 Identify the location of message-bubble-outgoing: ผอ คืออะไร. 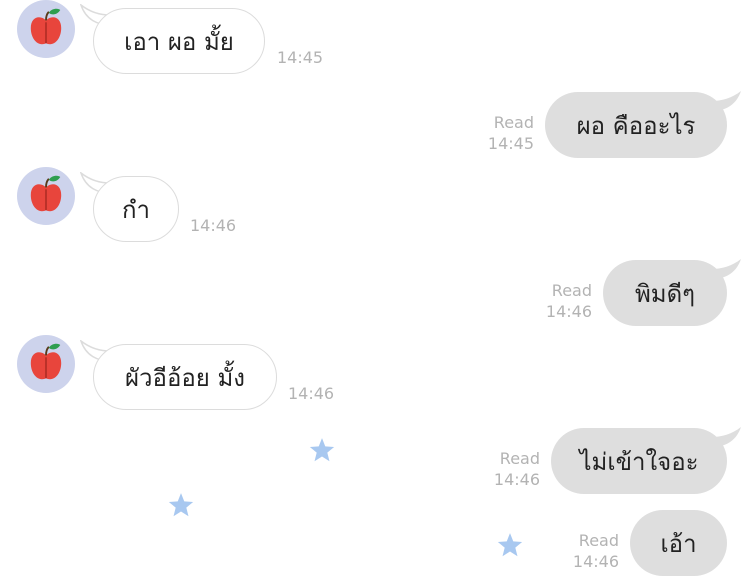
(636, 125).